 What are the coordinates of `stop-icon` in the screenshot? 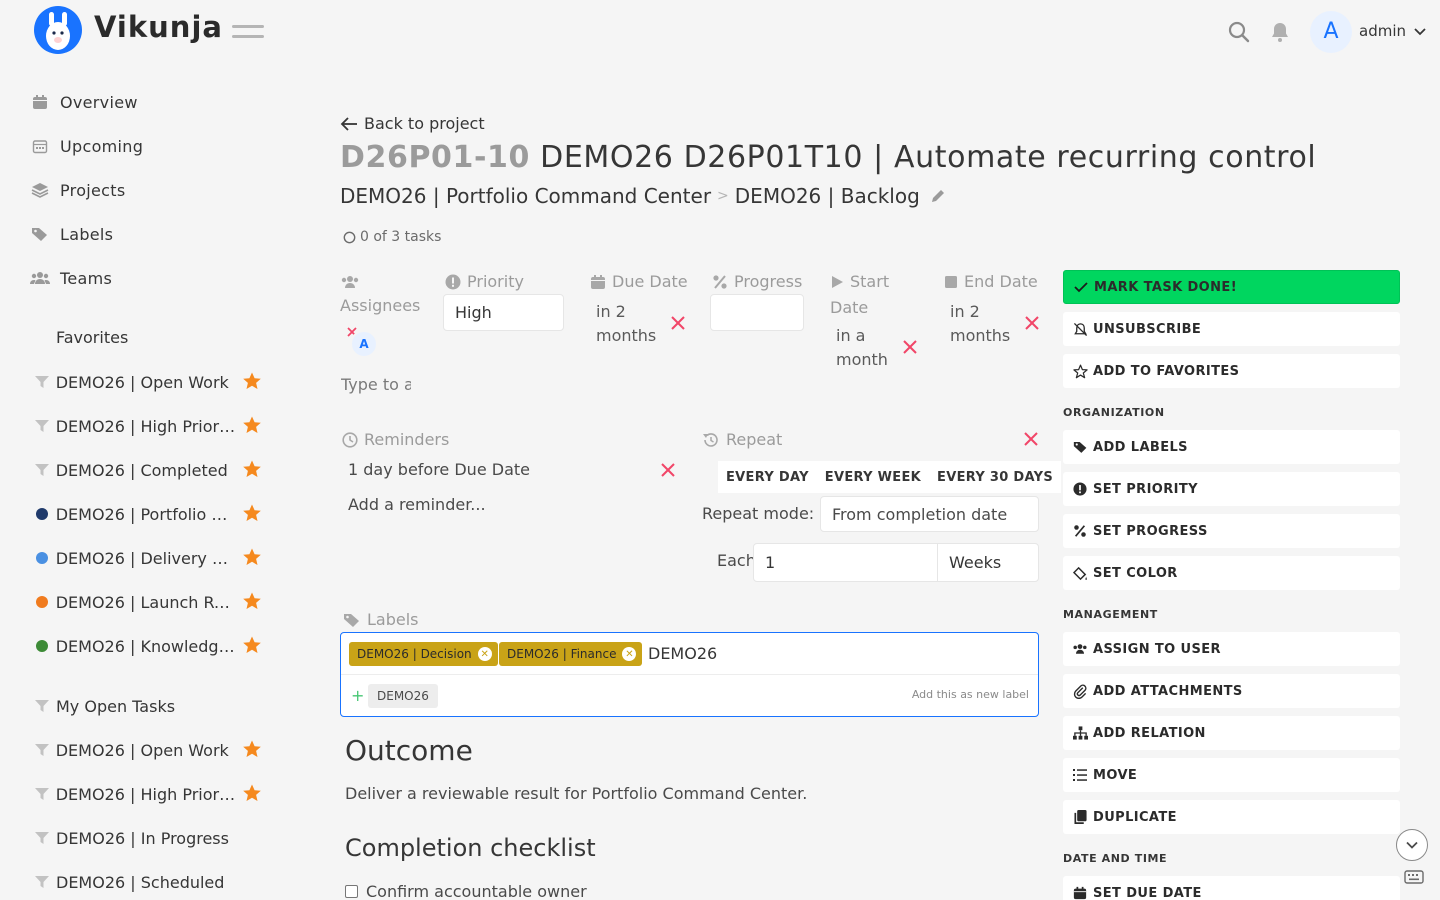 It's located at (951, 282).